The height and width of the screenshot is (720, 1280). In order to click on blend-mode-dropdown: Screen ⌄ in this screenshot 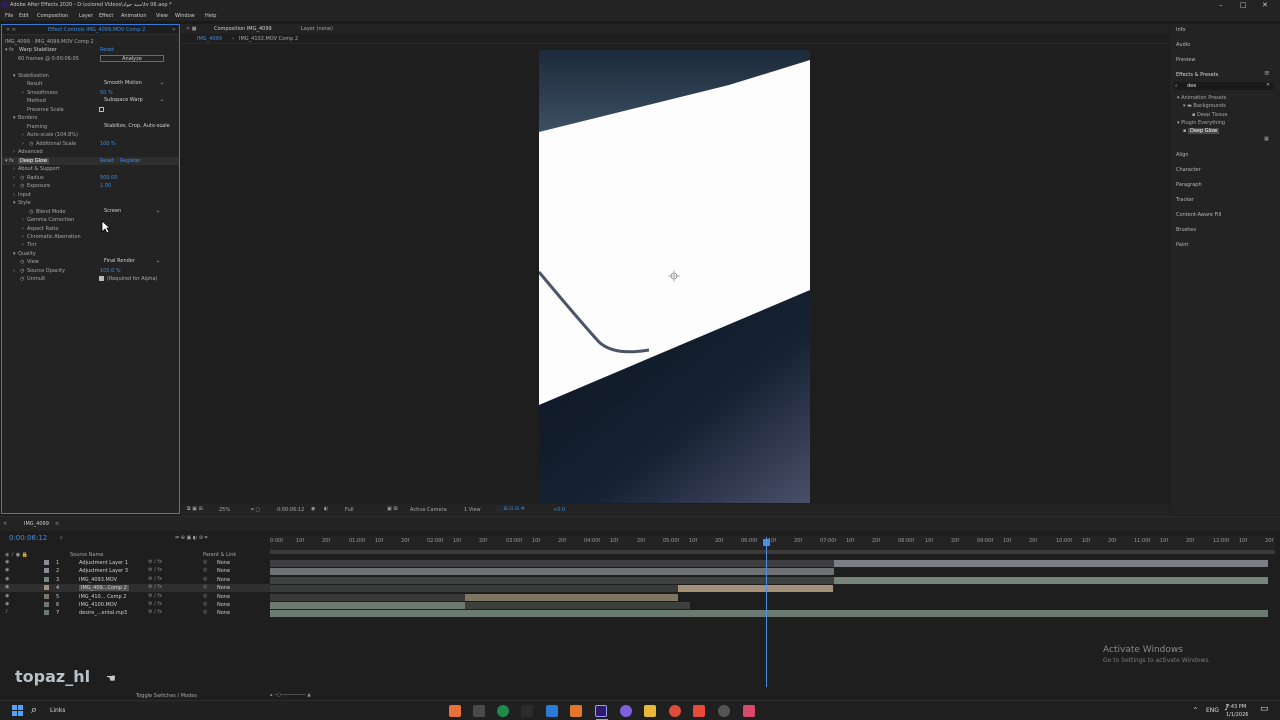, I will do `click(132, 211)`.